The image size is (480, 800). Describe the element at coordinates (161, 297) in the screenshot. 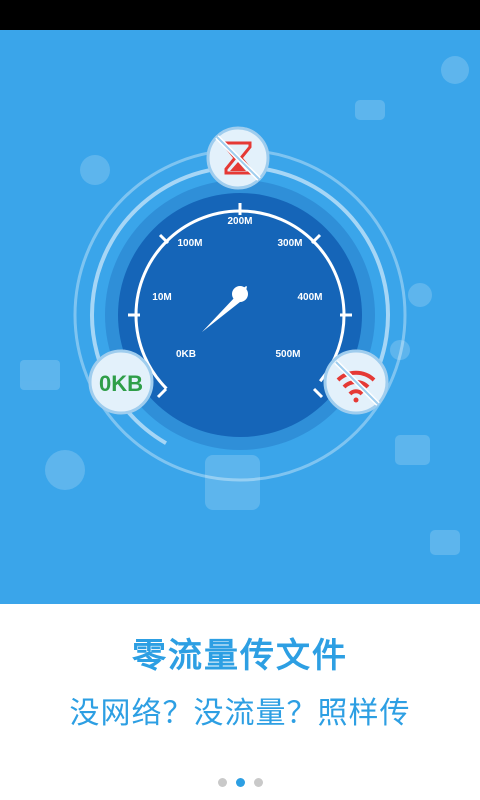

I see `gauge-label-10m: 10M` at that location.